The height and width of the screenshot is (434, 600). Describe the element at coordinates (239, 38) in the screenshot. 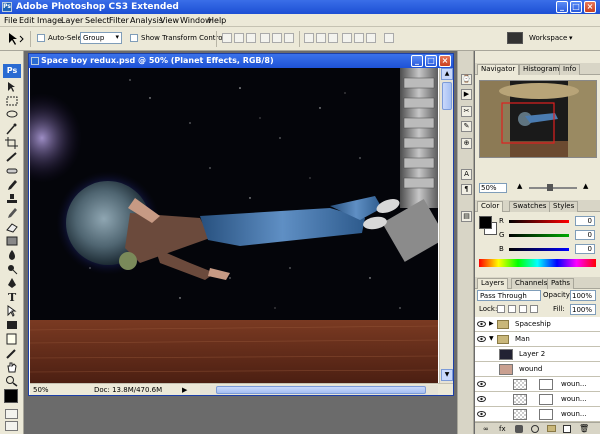

I see `align-vcenter-button` at that location.